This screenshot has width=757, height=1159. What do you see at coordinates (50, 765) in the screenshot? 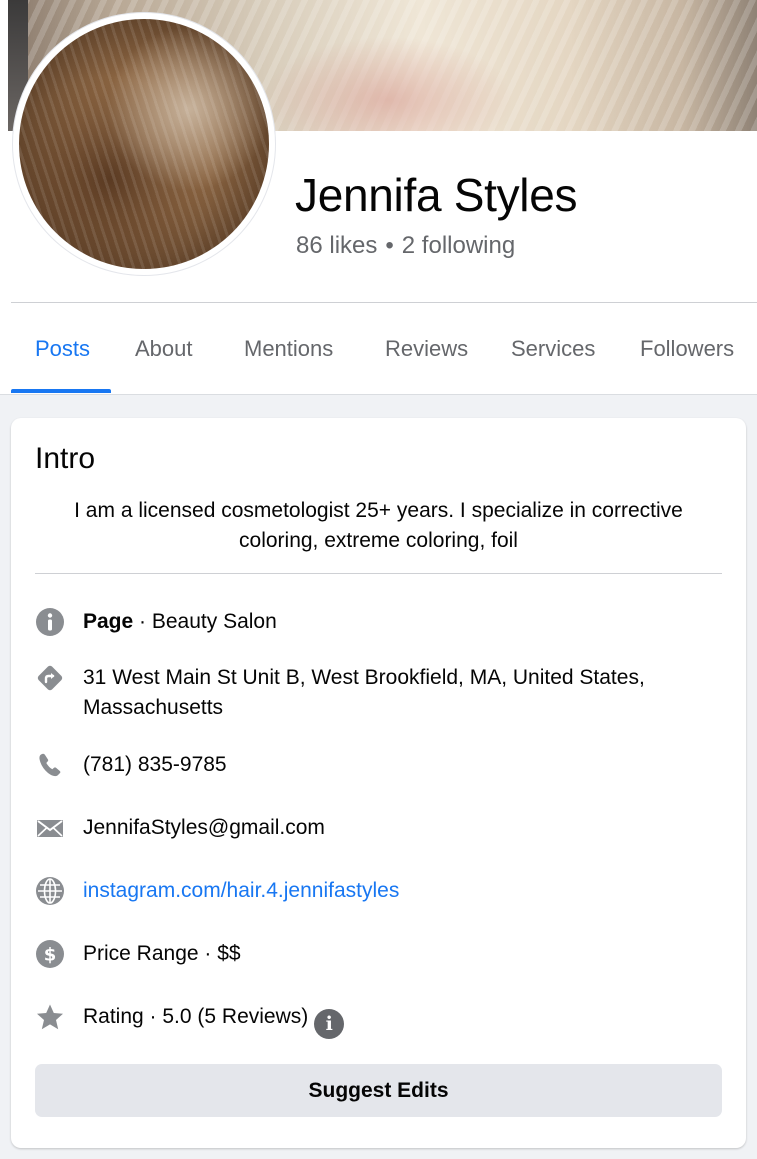
I see `phone-icon` at bounding box center [50, 765].